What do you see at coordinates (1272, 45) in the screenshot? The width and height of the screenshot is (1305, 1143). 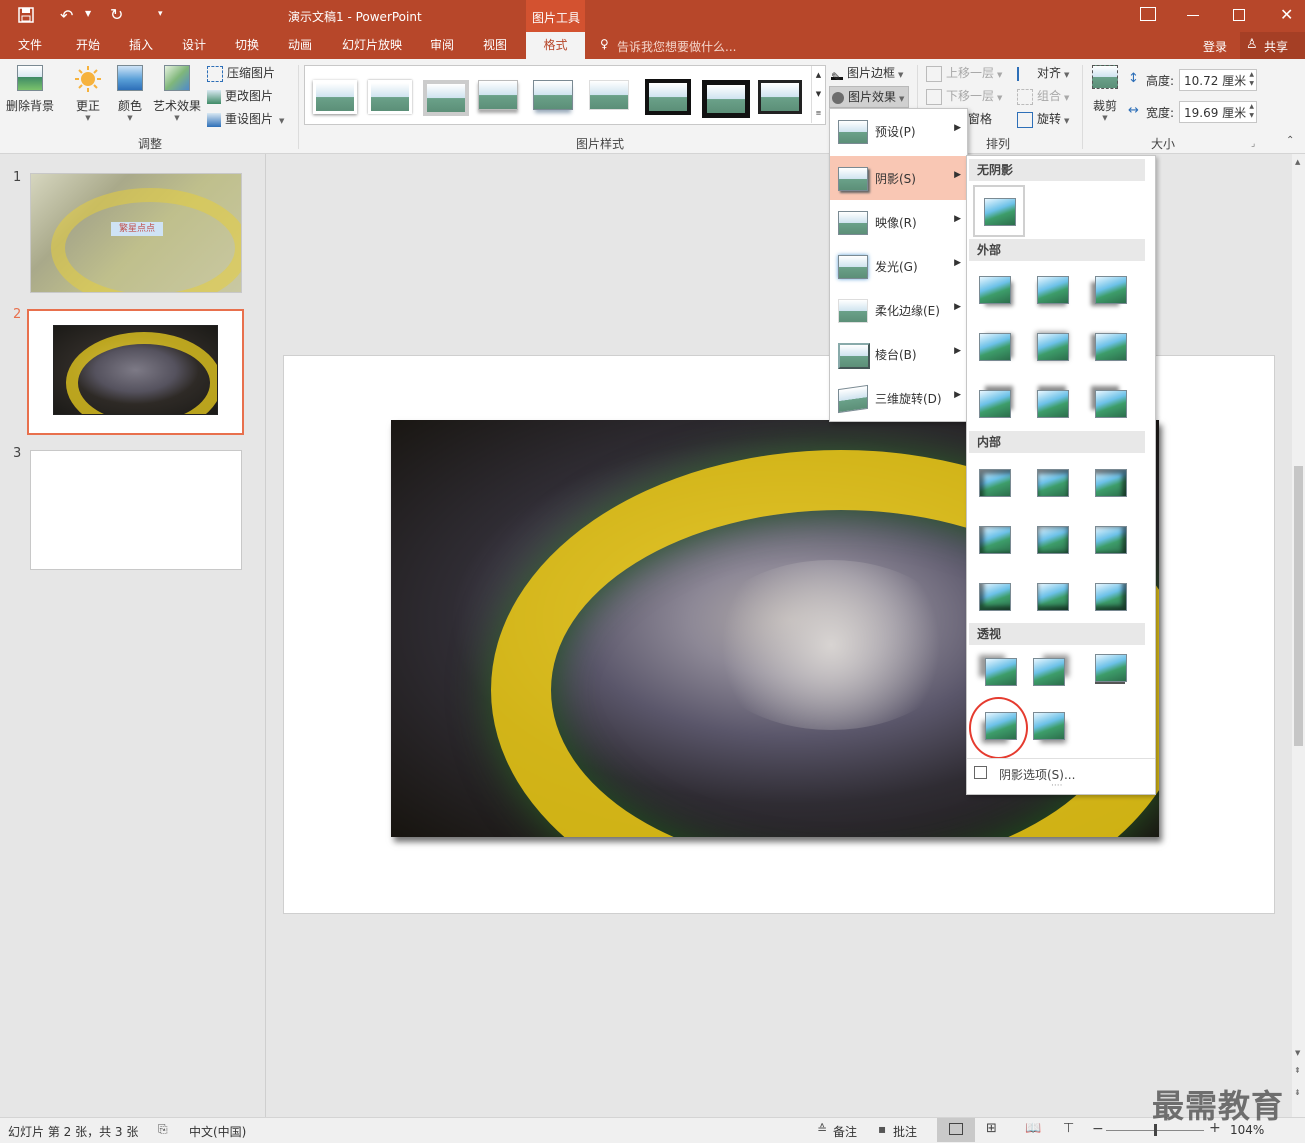 I see `share-button: ♙ 共享` at bounding box center [1272, 45].